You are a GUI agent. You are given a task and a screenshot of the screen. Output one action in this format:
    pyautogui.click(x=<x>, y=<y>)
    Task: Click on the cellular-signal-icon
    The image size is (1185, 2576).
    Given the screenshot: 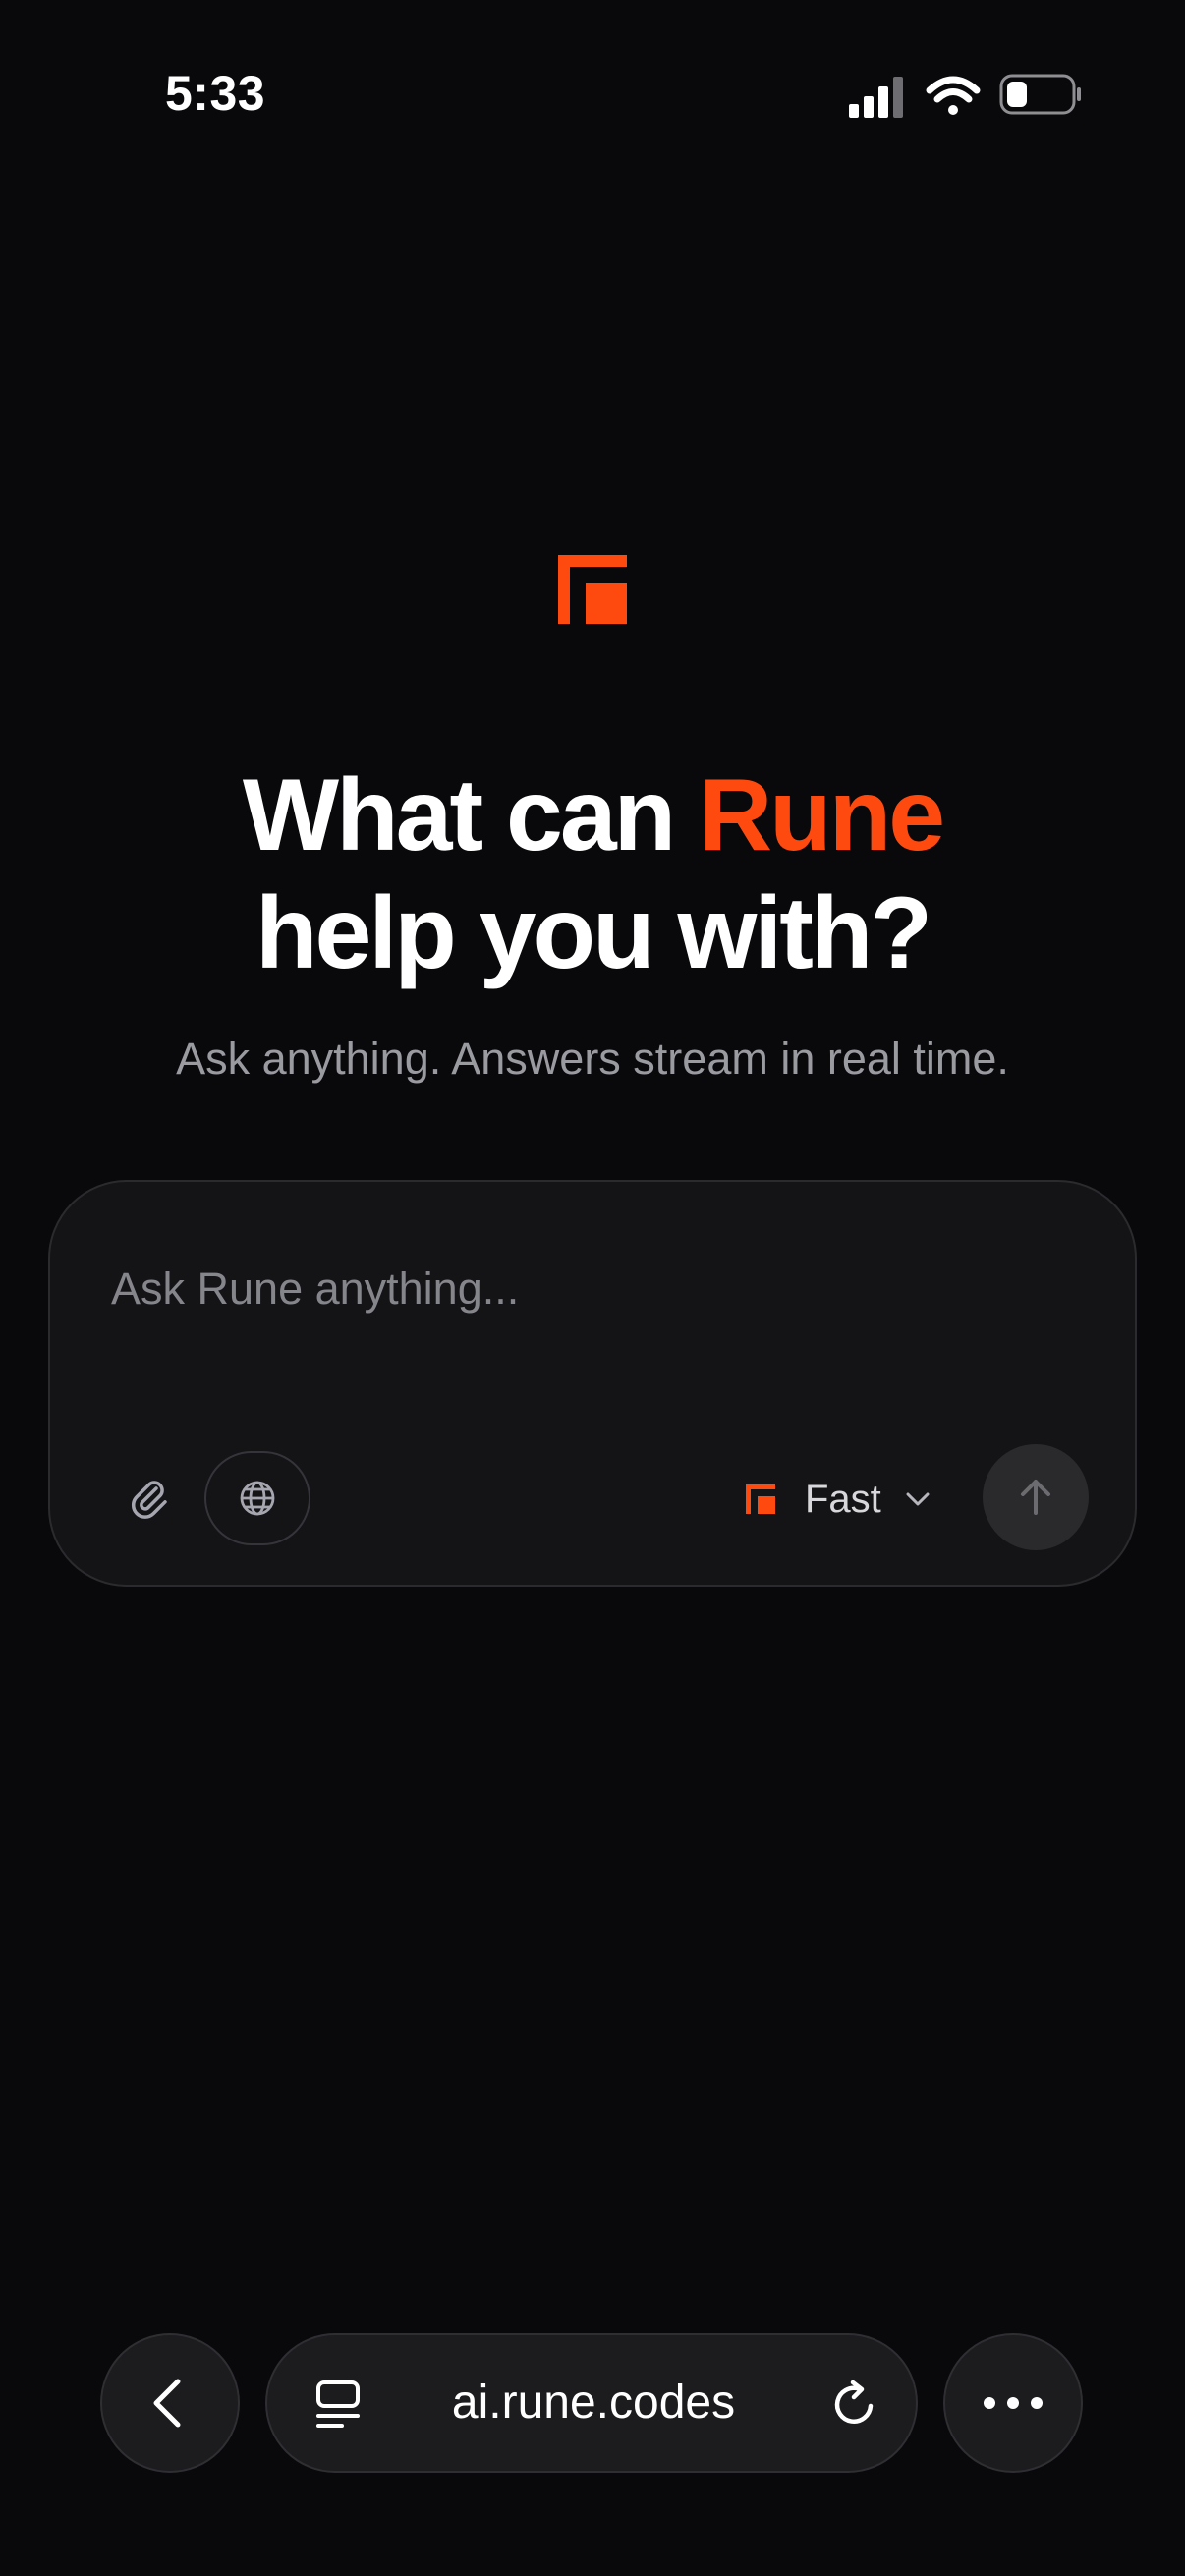 What is the action you would take?
    pyautogui.click(x=876, y=97)
    